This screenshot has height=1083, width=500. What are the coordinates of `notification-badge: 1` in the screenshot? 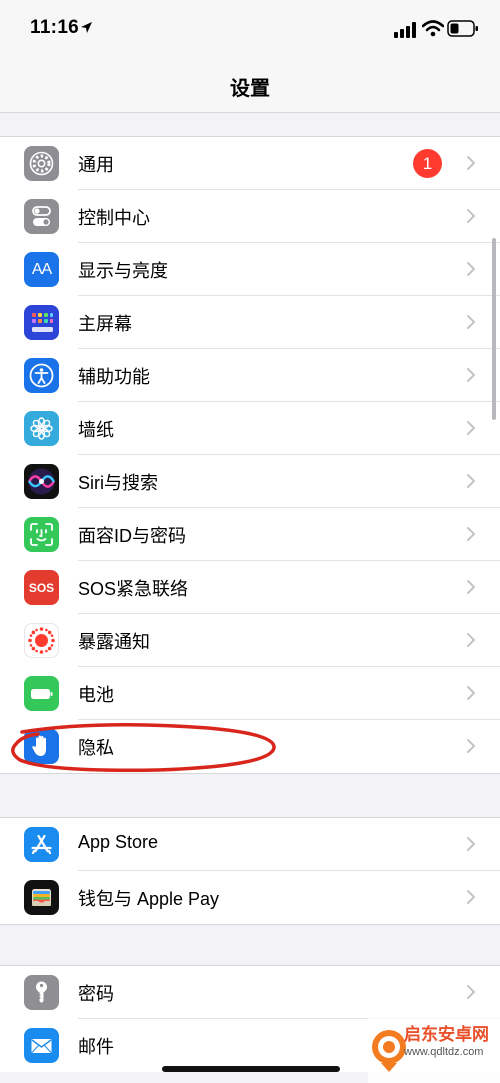 It's located at (427, 163).